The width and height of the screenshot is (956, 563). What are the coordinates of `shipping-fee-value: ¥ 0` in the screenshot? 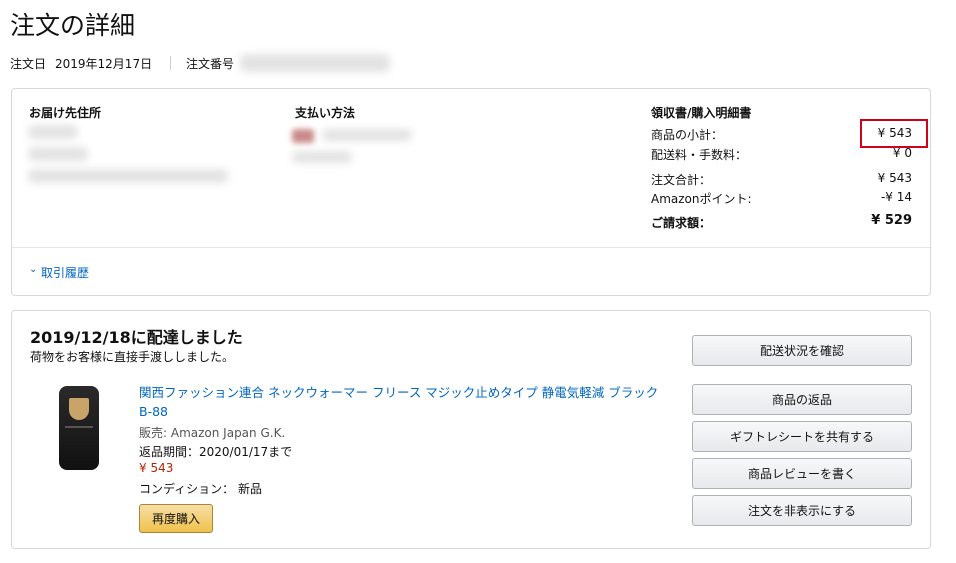 It's located at (902, 153).